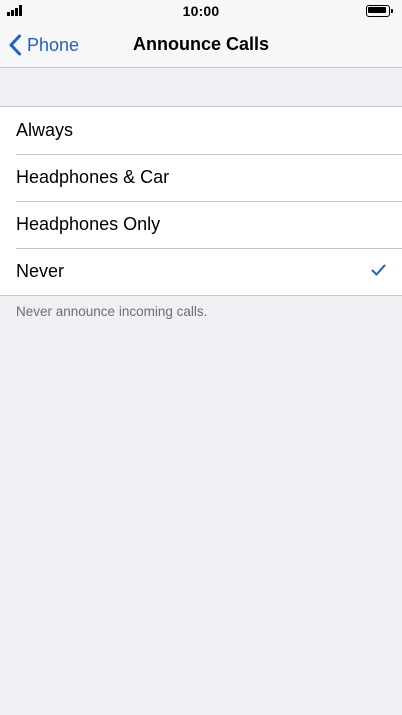 The width and height of the screenshot is (402, 715). What do you see at coordinates (45, 130) in the screenshot?
I see `option-label: Always` at bounding box center [45, 130].